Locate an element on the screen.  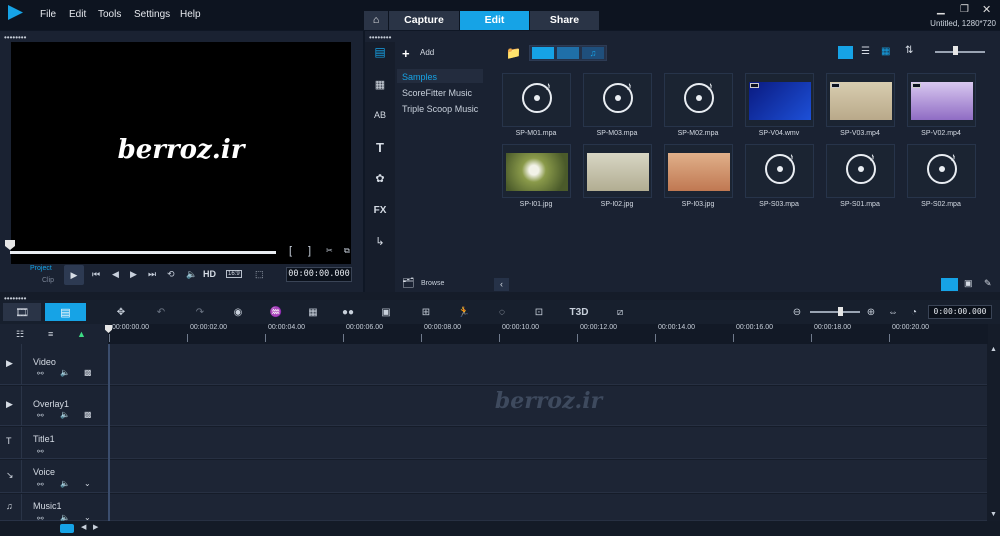
mark-in-icon: [ is located at coordinates (290, 251).